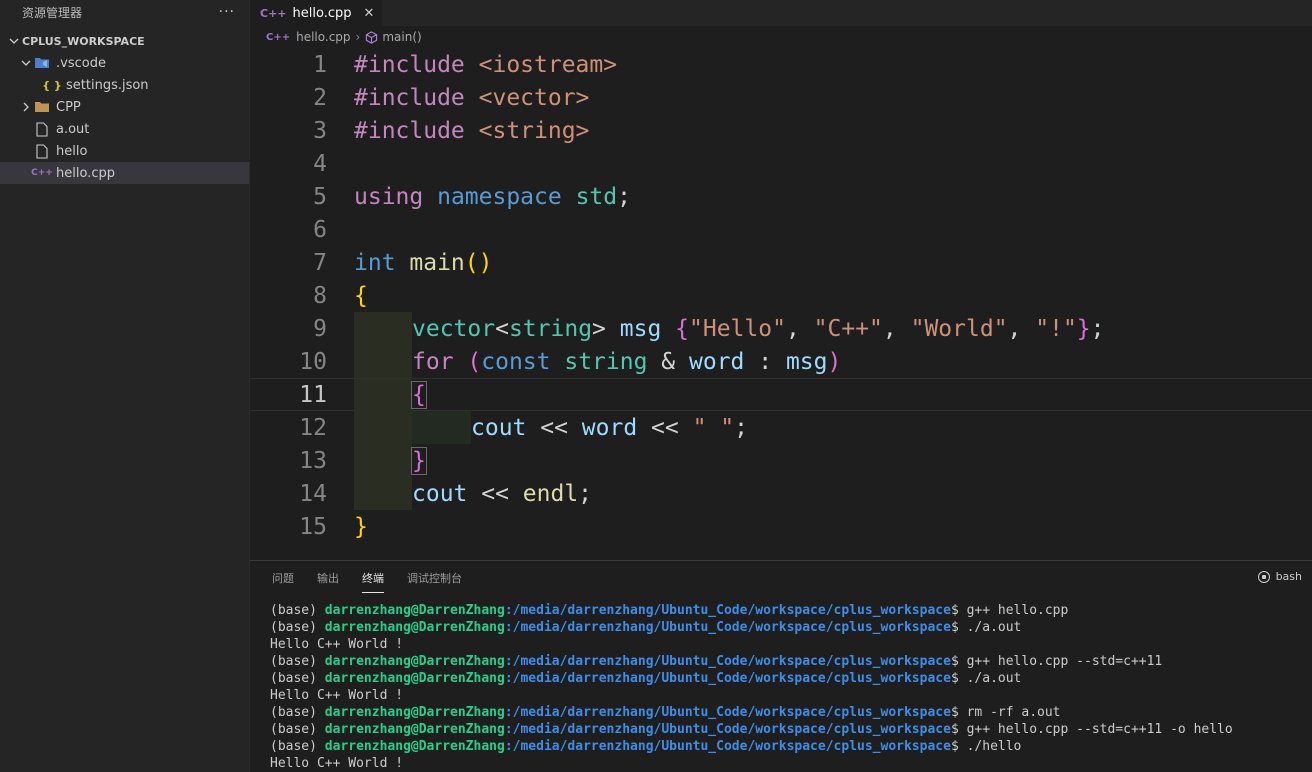 This screenshot has height=772, width=1312. Describe the element at coordinates (320, 163) in the screenshot. I see `line-number: 4` at that location.